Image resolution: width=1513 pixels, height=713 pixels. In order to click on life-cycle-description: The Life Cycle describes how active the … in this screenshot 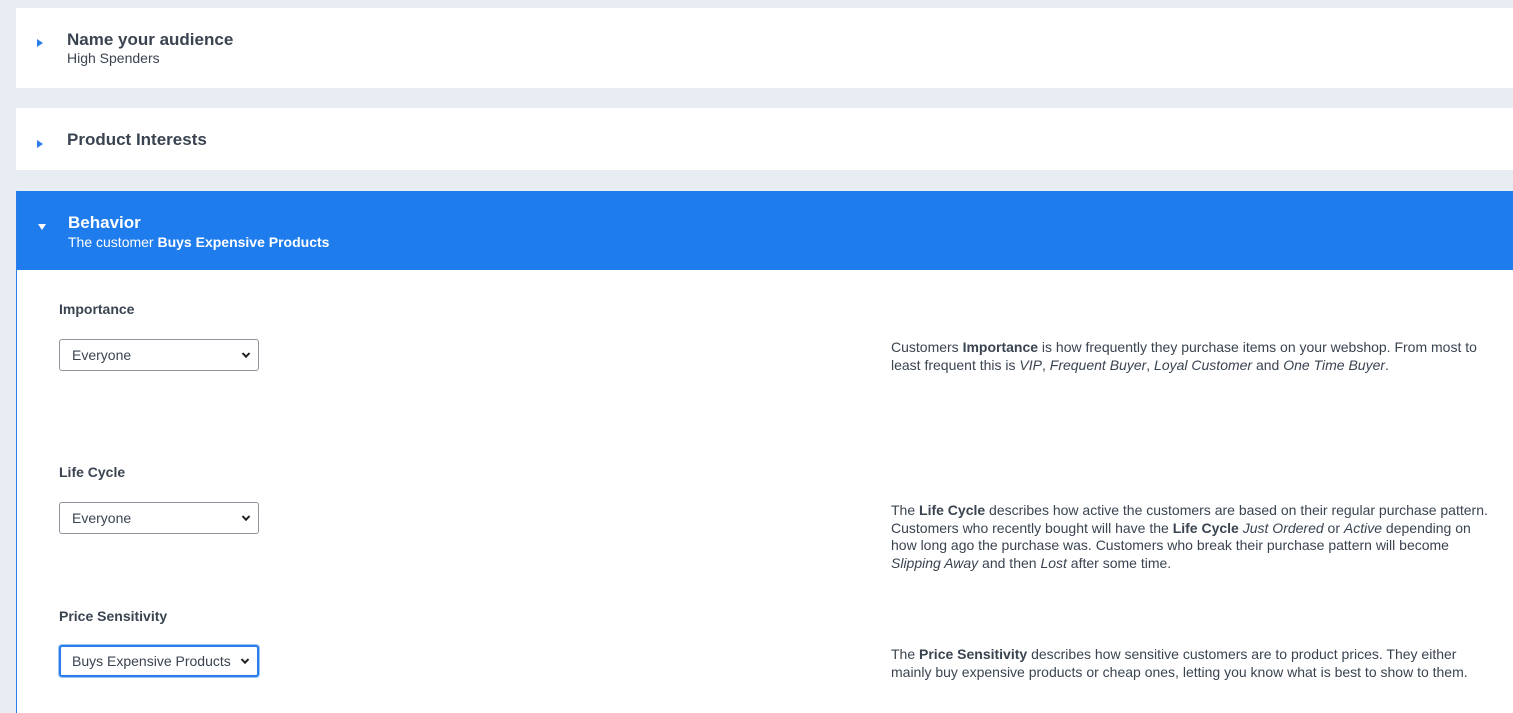, I will do `click(1189, 536)`.